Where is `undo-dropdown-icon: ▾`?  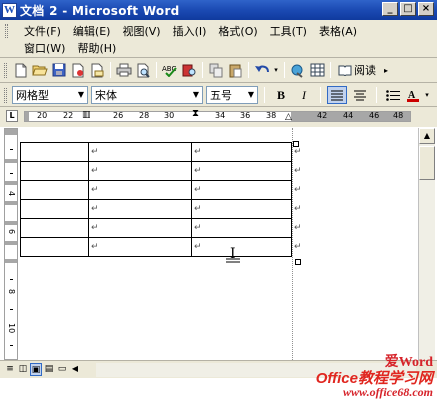 undo-dropdown-icon: ▾ is located at coordinates (276, 70).